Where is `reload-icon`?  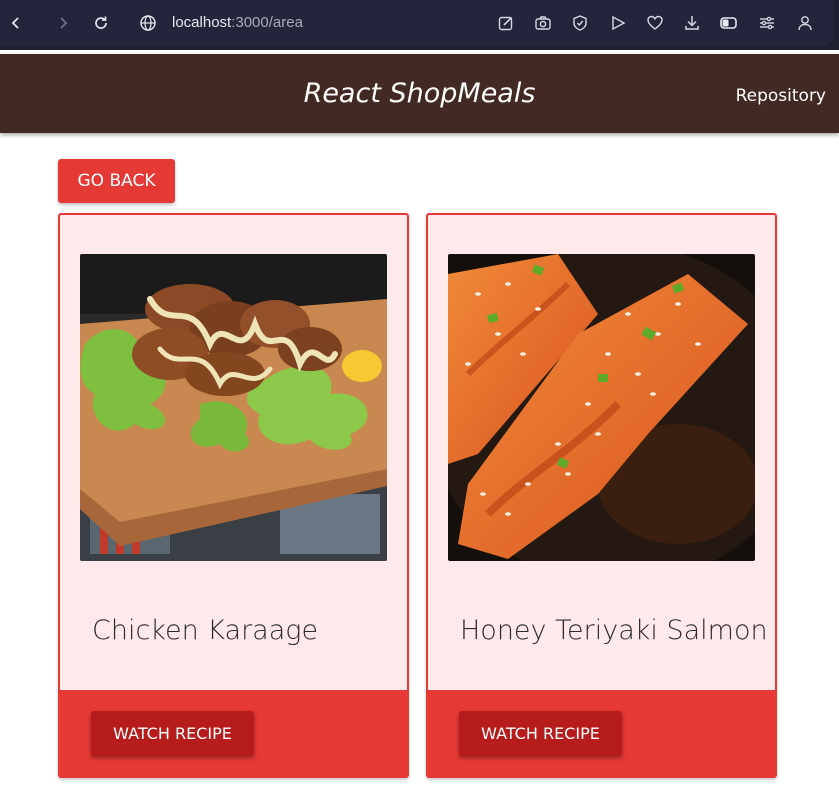
reload-icon is located at coordinates (101, 23).